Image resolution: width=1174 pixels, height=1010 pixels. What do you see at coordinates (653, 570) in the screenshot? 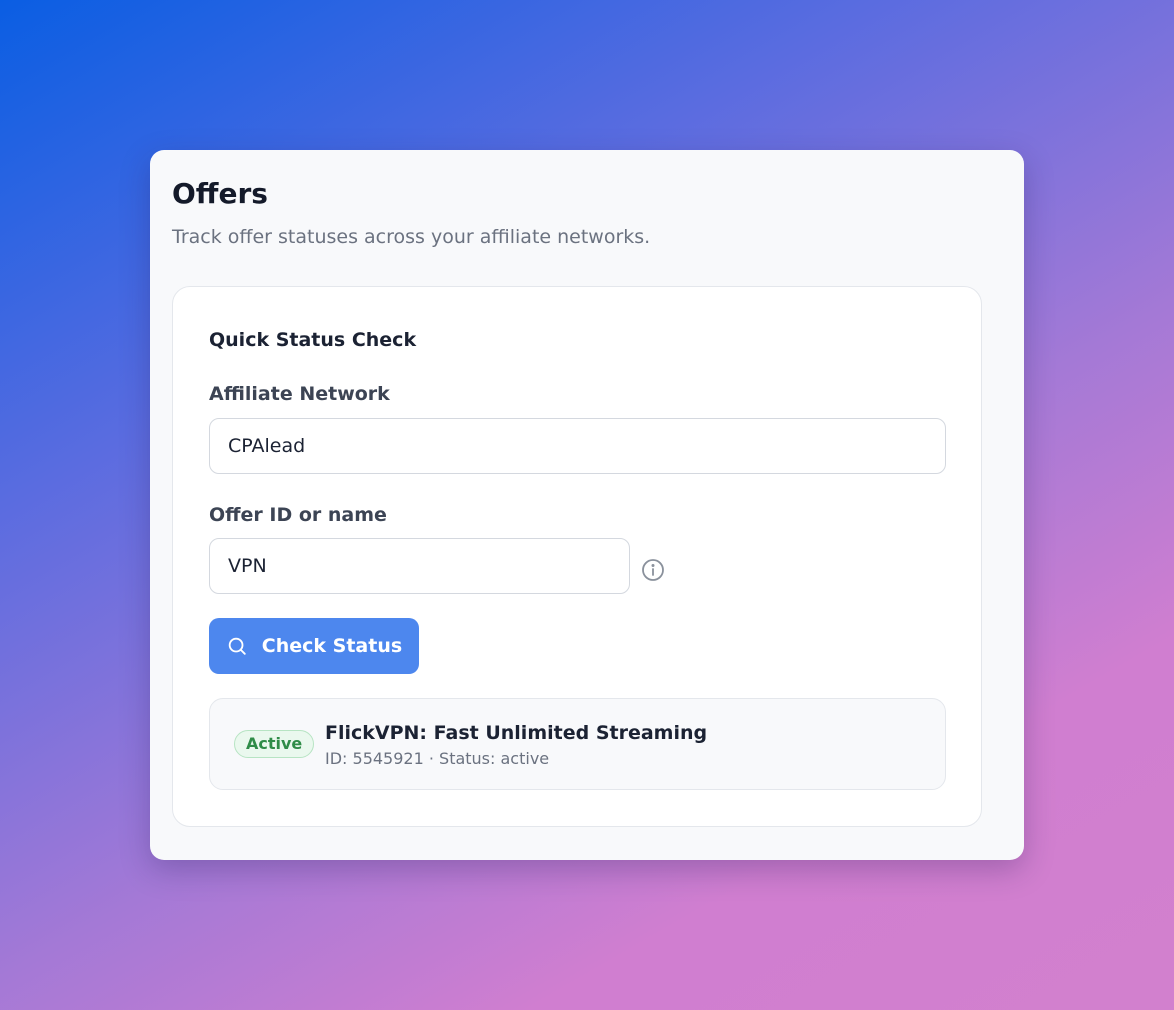
I see `info-circle-icon` at bounding box center [653, 570].